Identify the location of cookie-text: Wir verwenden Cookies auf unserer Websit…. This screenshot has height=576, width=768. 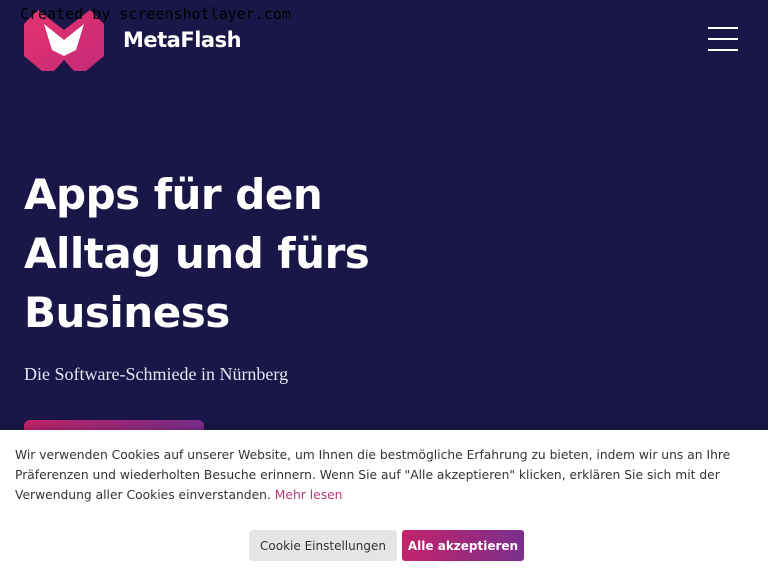
(384, 475).